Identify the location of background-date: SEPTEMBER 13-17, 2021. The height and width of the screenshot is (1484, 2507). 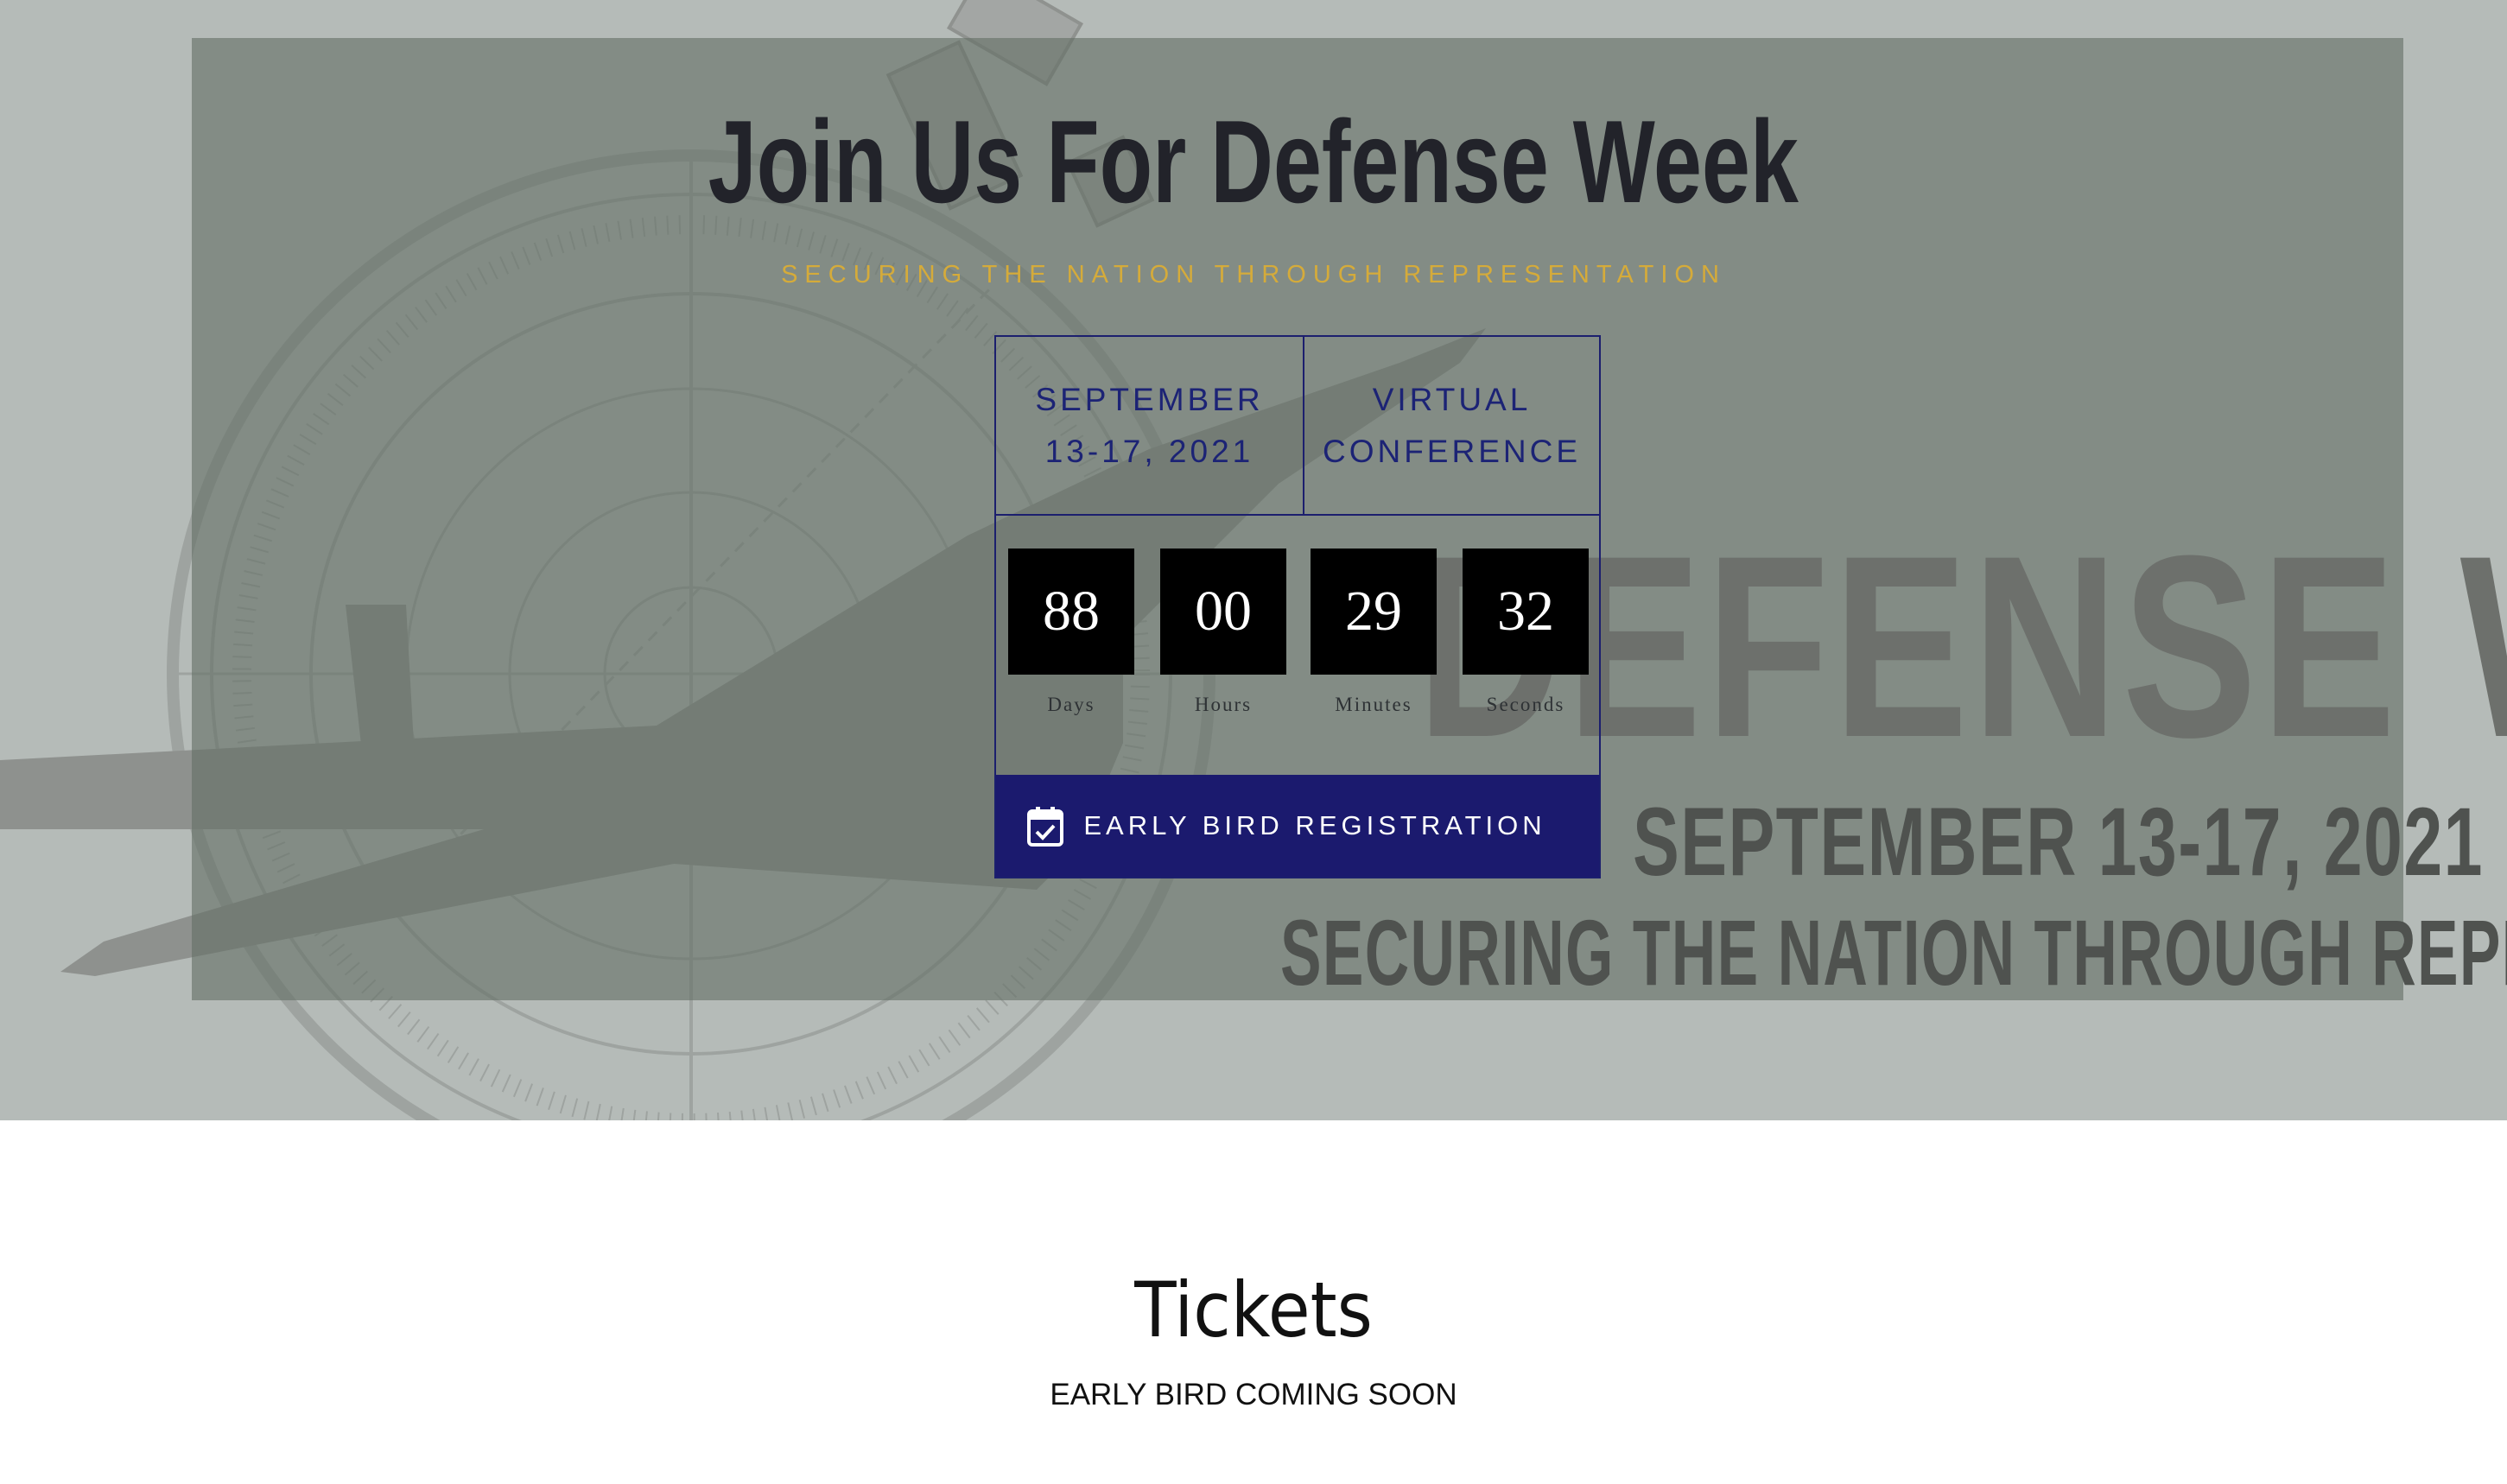
(2058, 842).